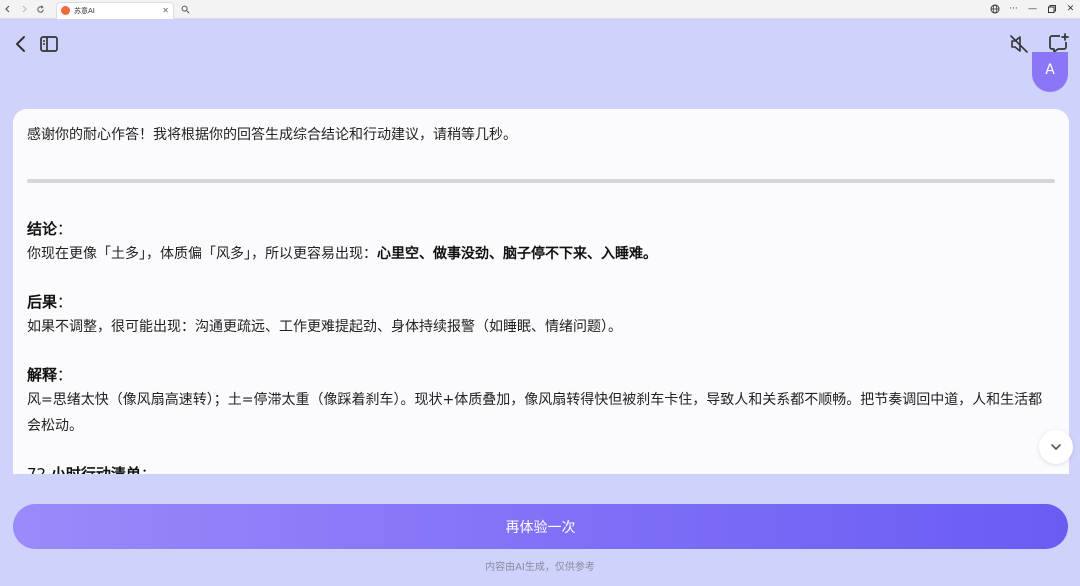 The image size is (1080, 586). What do you see at coordinates (540, 526) in the screenshot?
I see `retry-button: 再体验一次` at bounding box center [540, 526].